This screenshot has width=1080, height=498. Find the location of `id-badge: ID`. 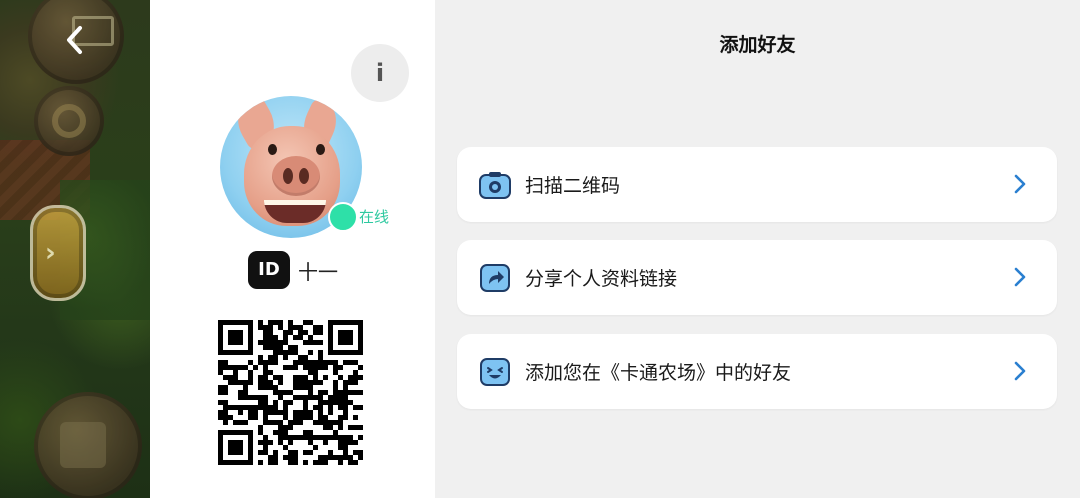

id-badge: ID is located at coordinates (269, 270).